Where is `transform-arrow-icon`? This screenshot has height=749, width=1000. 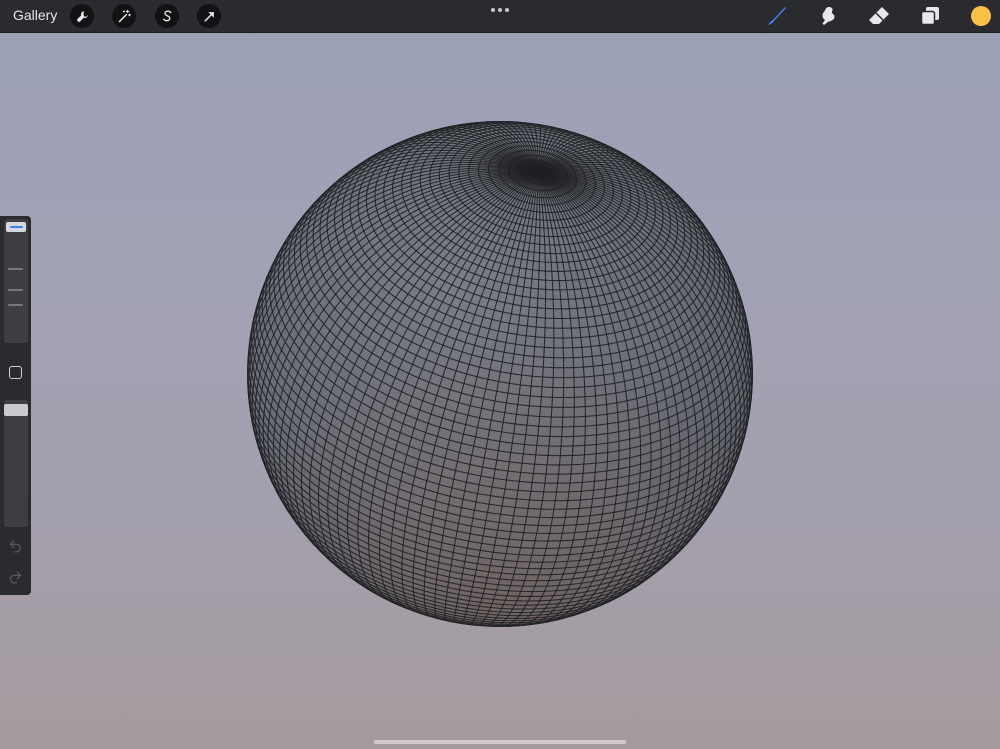 transform-arrow-icon is located at coordinates (208, 16).